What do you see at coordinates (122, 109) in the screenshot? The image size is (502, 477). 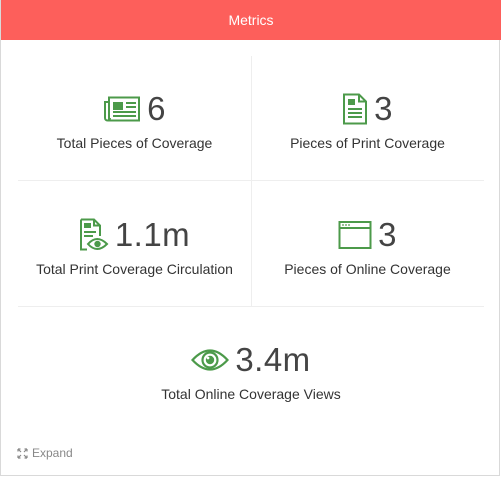 I see `newspaper-icon` at bounding box center [122, 109].